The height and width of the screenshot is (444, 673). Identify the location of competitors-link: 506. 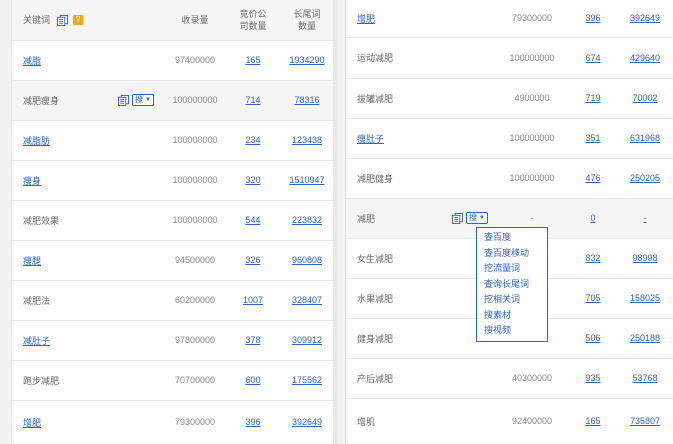
(592, 338).